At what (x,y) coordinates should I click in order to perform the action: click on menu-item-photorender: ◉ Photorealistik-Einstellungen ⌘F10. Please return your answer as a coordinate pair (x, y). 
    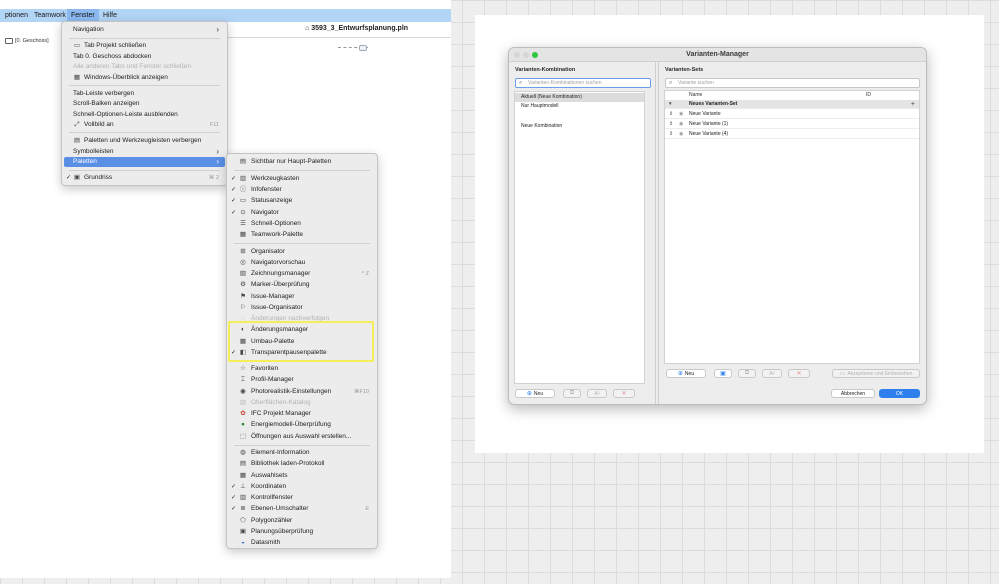
    Looking at the image, I should click on (302, 392).